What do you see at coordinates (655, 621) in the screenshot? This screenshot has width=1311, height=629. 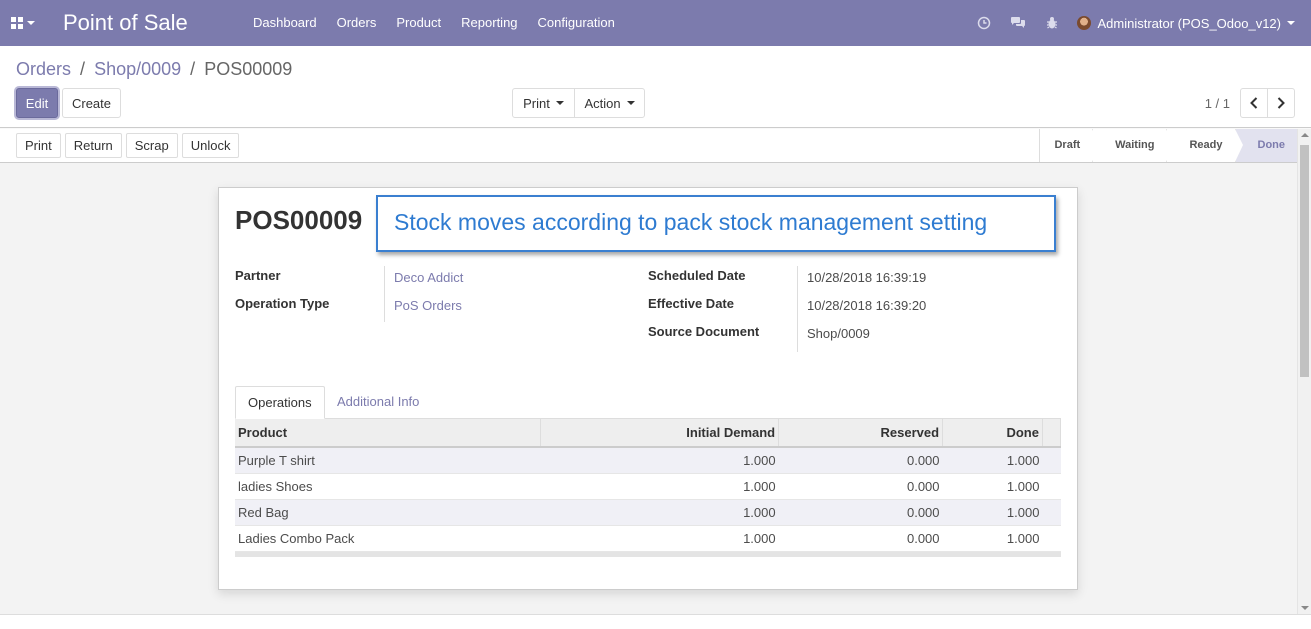 I see `page-bottom-strip` at bounding box center [655, 621].